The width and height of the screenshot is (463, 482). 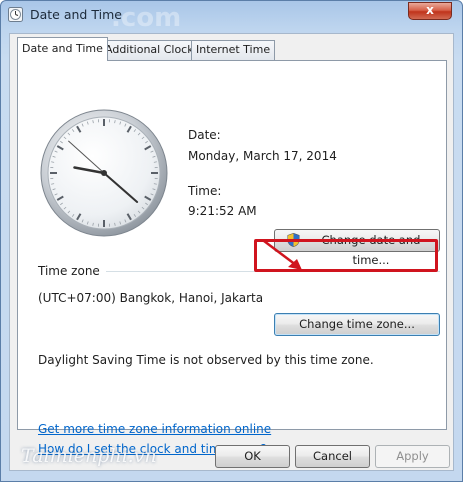 What do you see at coordinates (233, 50) in the screenshot?
I see `tab-internet-time: Internet Time` at bounding box center [233, 50].